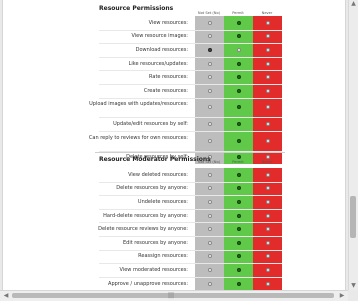 The height and width of the screenshot is (301, 358). What do you see at coordinates (165, 90) in the screenshot?
I see `permission-label: Create resources:` at bounding box center [165, 90].